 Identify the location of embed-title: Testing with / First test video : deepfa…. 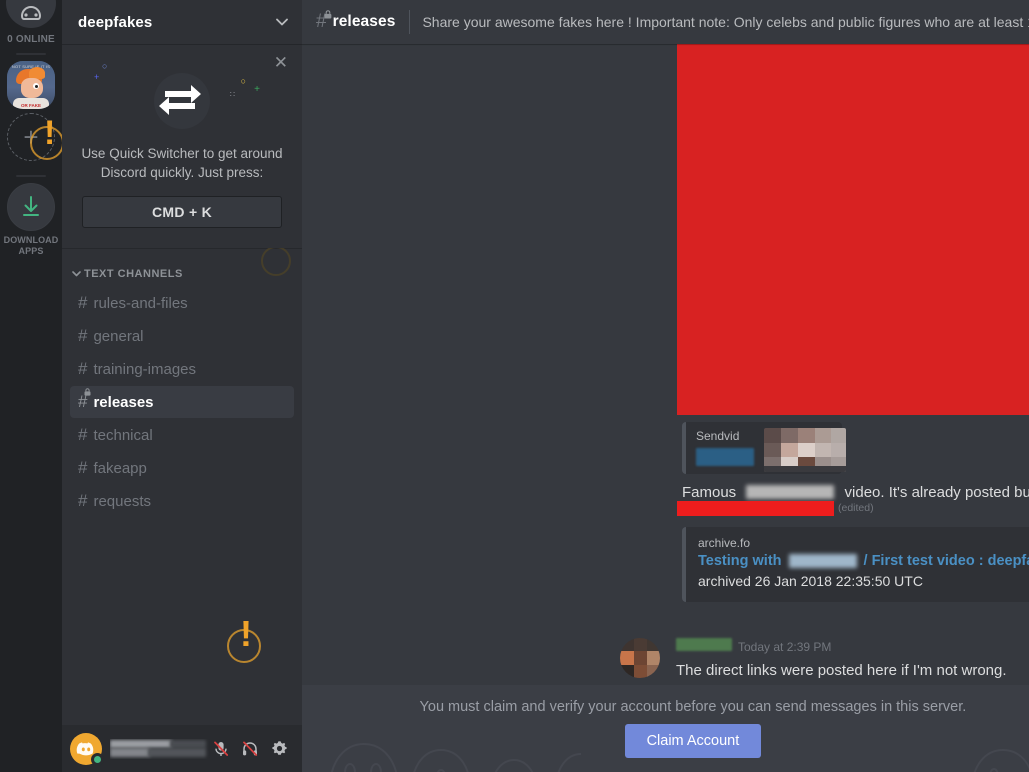
(863, 561).